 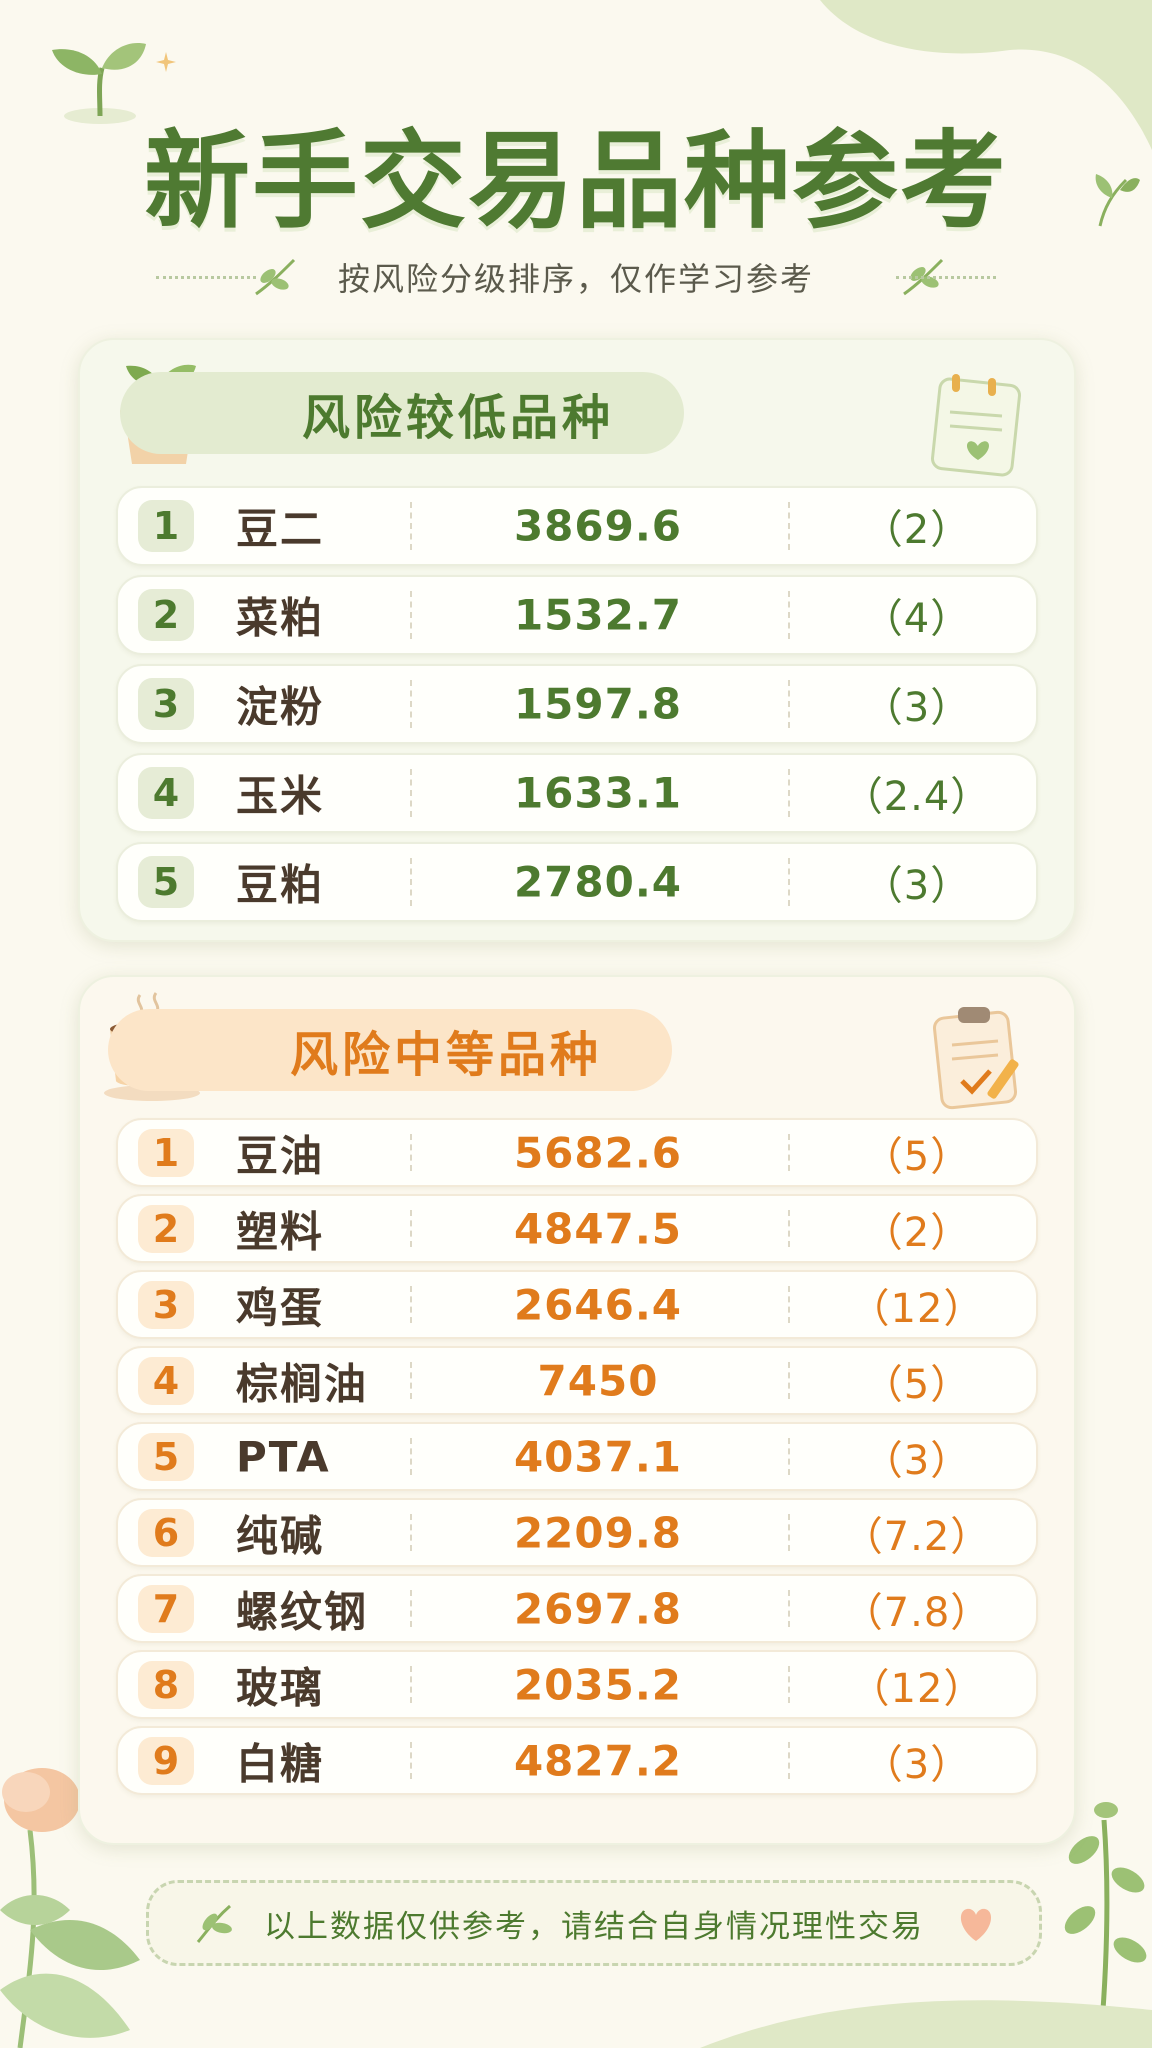 I want to click on page-subtitle: 按风险分级排序，仅作学习参考, so click(x=575, y=279).